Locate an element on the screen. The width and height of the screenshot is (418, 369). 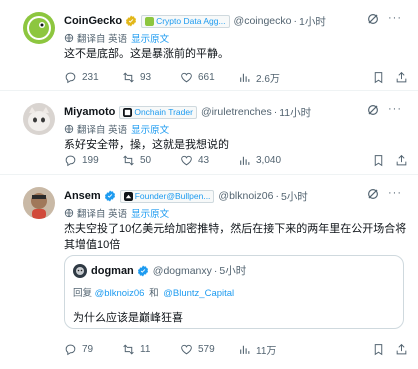
quoted-author-name: dogman is located at coordinates (112, 271).